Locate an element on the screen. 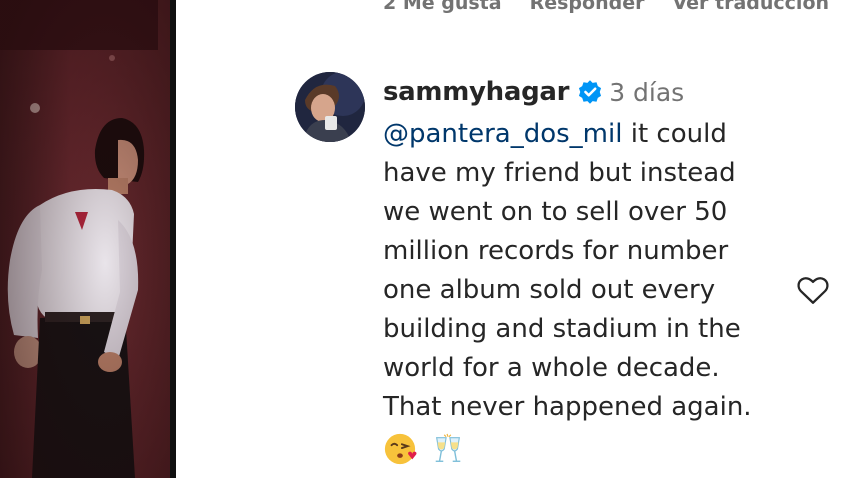 This screenshot has width=850, height=478. reply-link: Responder is located at coordinates (587, 11).